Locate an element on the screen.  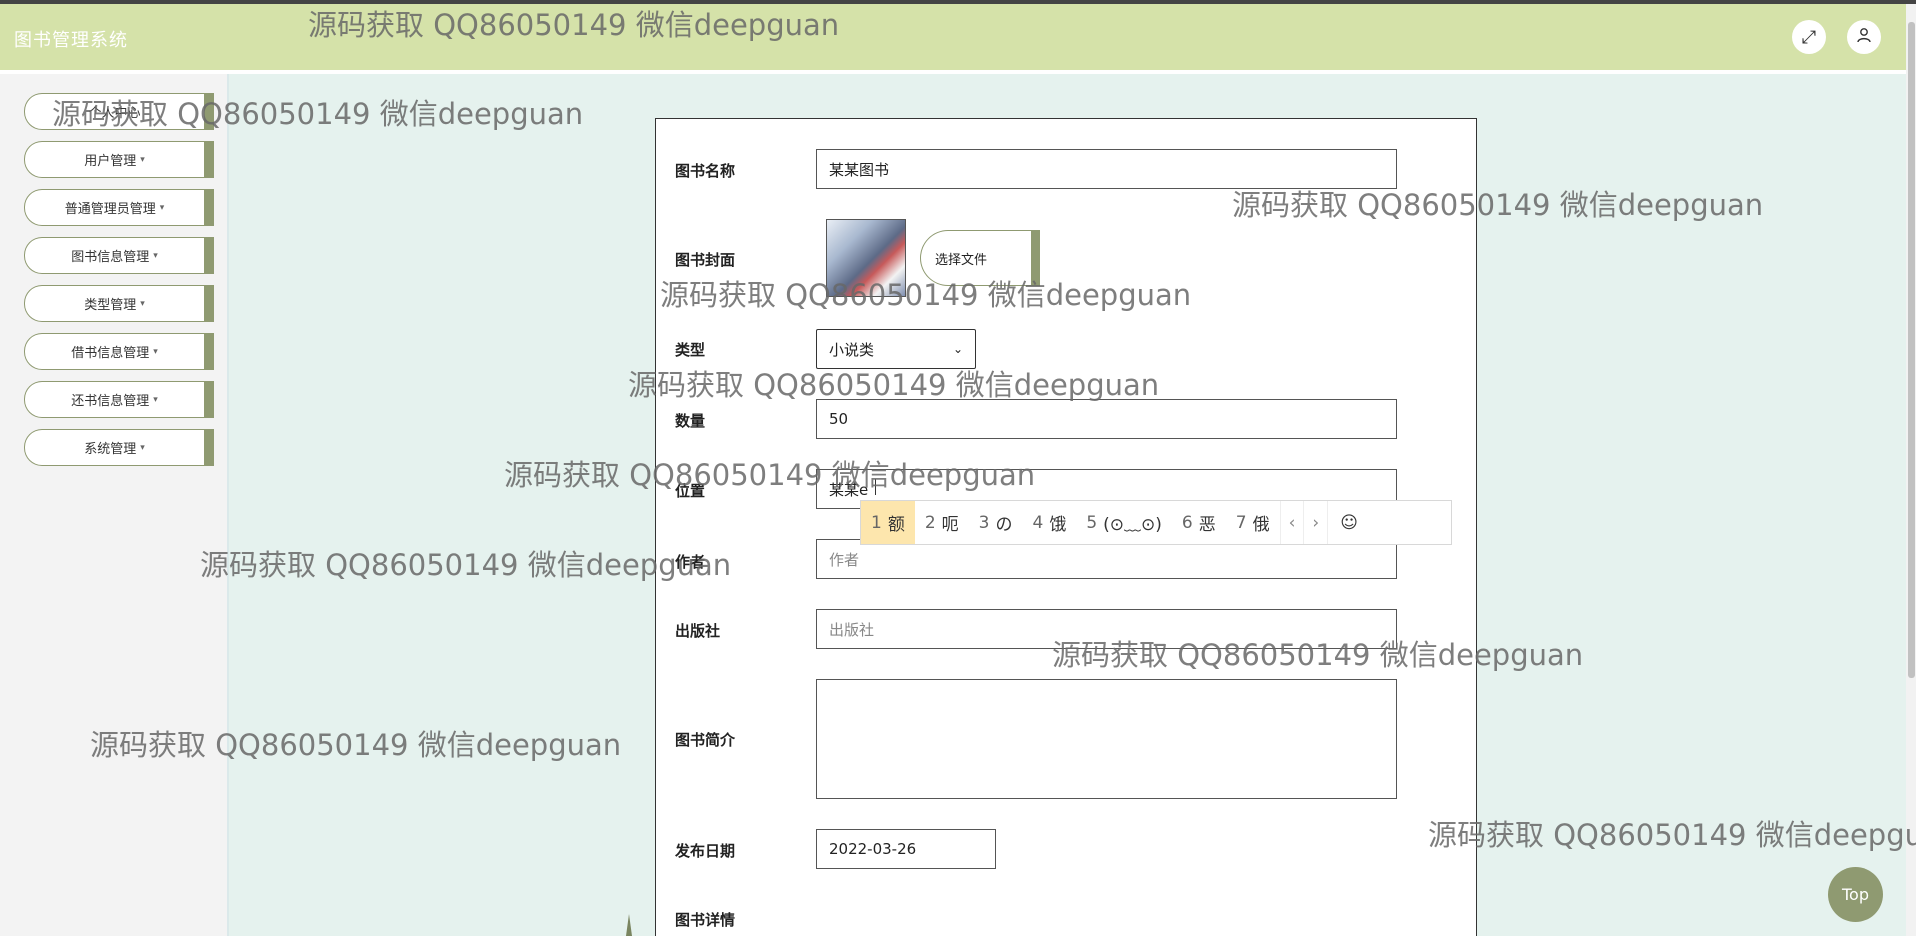
sidebar-item-book-info: 图书信息管理 ▾ is located at coordinates (119, 255).